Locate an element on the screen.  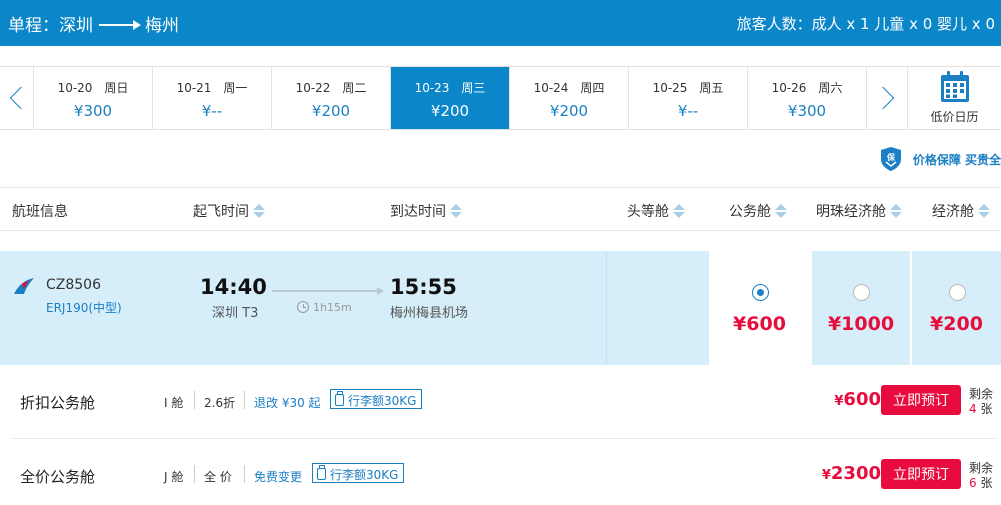
departure-time: 14:40 is located at coordinates (233, 287).